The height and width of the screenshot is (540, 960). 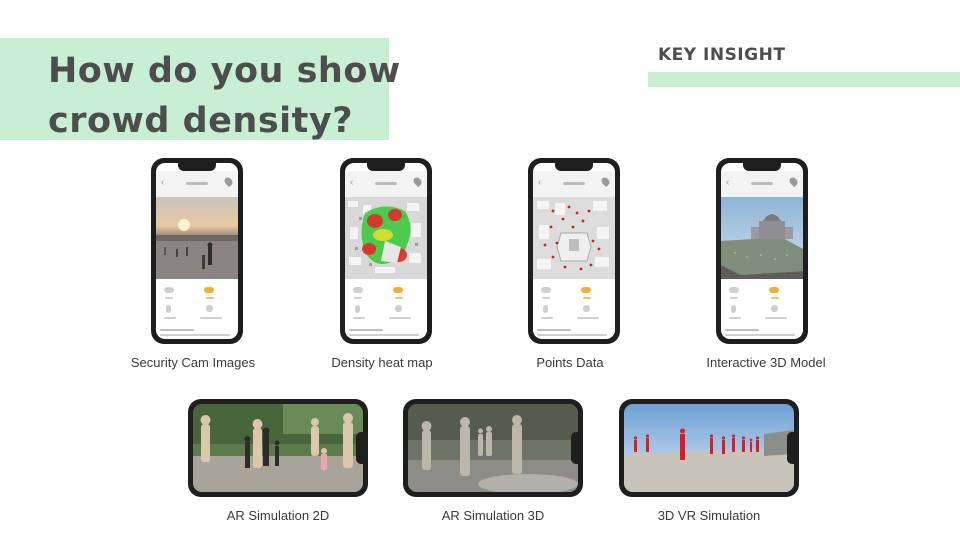 I want to click on phone-ar-simulation-2d, so click(x=278, y=448).